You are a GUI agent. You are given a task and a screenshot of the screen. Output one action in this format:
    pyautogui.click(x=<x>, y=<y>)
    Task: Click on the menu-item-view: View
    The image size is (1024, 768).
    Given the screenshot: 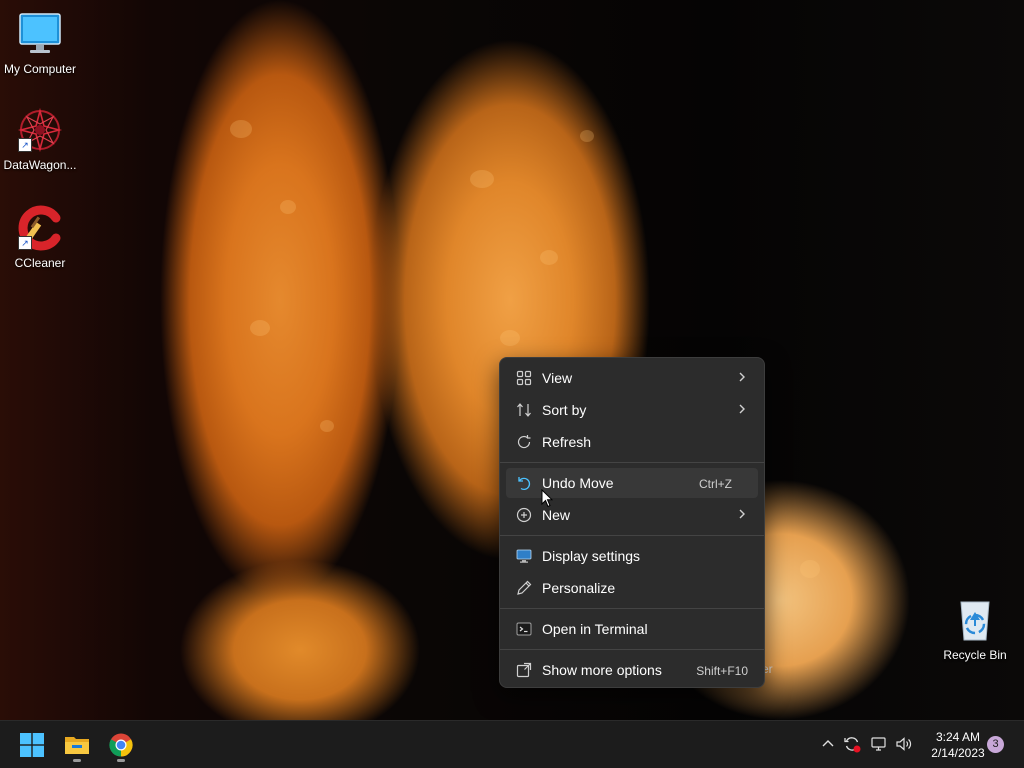 What is the action you would take?
    pyautogui.click(x=632, y=378)
    